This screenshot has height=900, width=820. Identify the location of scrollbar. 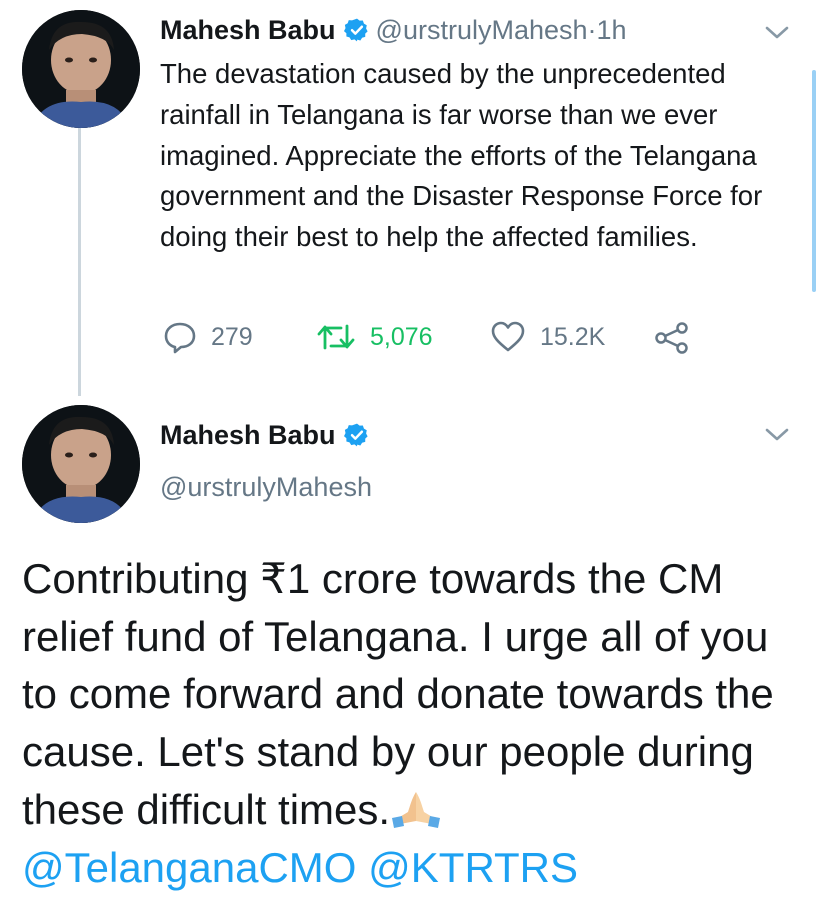
(814, 181).